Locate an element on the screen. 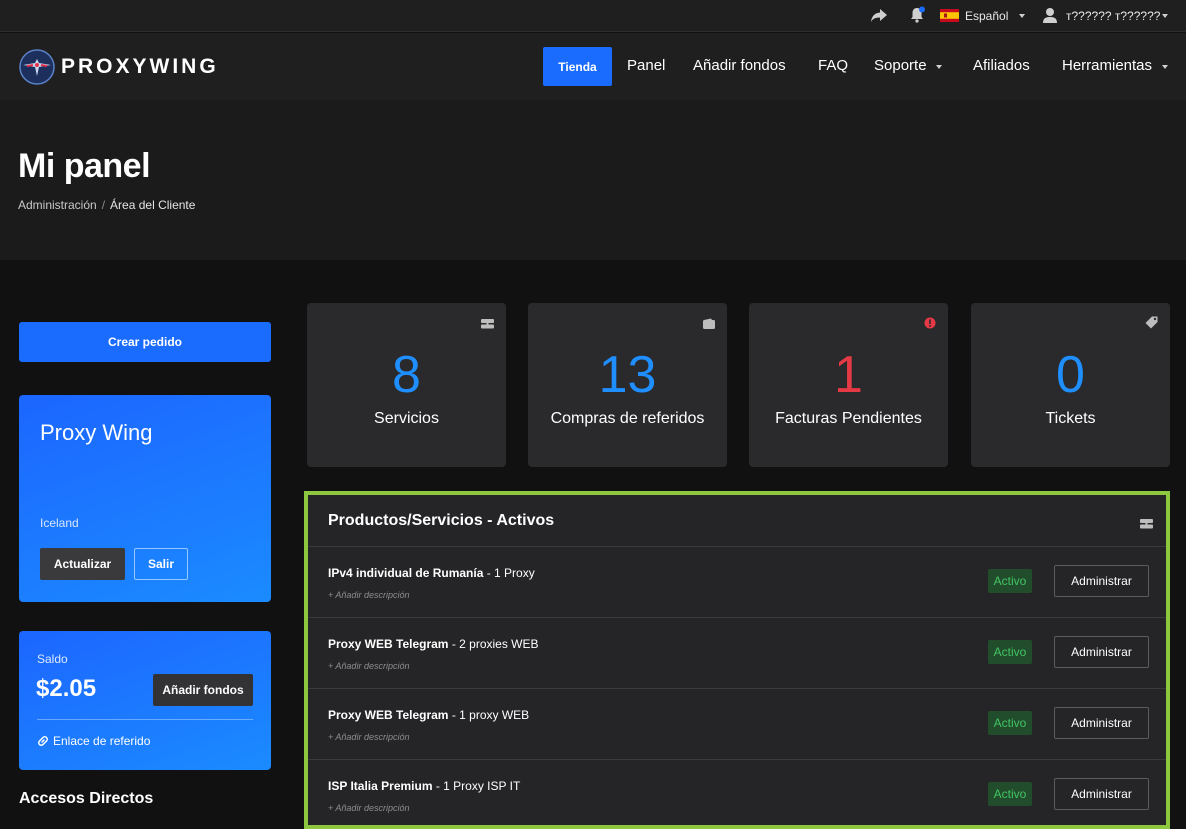  language-selector: Español is located at coordinates (986, 16).